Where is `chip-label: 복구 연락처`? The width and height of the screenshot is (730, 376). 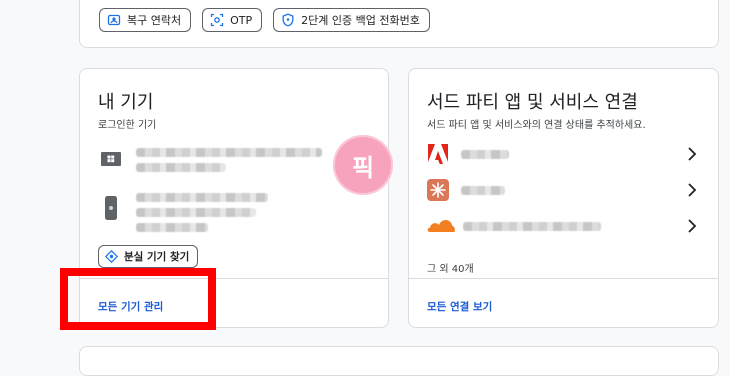 chip-label: 복구 연락처 is located at coordinates (154, 20).